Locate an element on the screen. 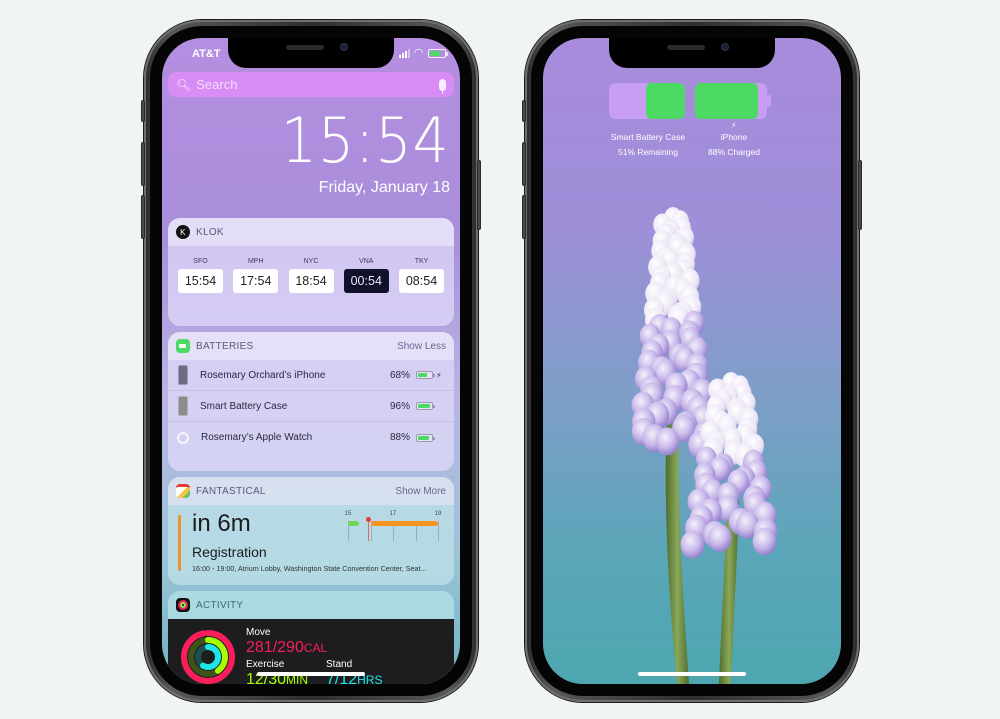  activity-rings is located at coordinates (208, 657).